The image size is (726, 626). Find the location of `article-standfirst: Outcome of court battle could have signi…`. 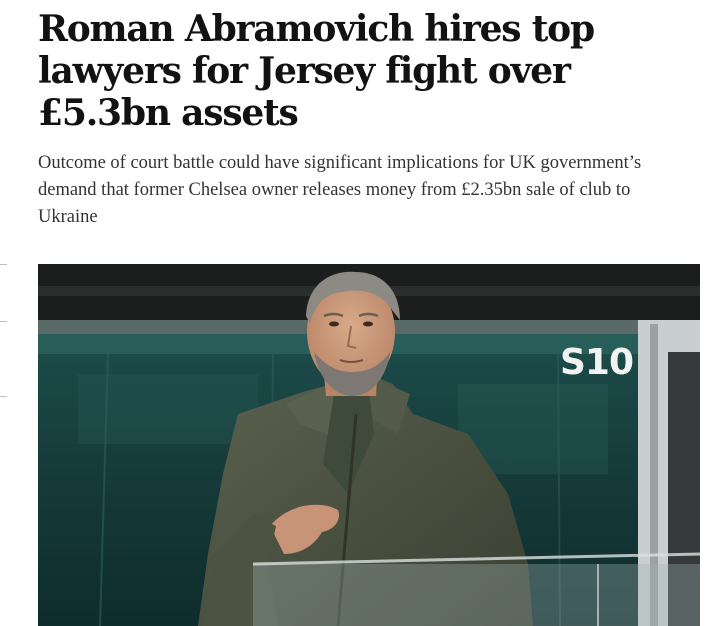

article-standfirst: Outcome of court battle could have signi… is located at coordinates (340, 190).